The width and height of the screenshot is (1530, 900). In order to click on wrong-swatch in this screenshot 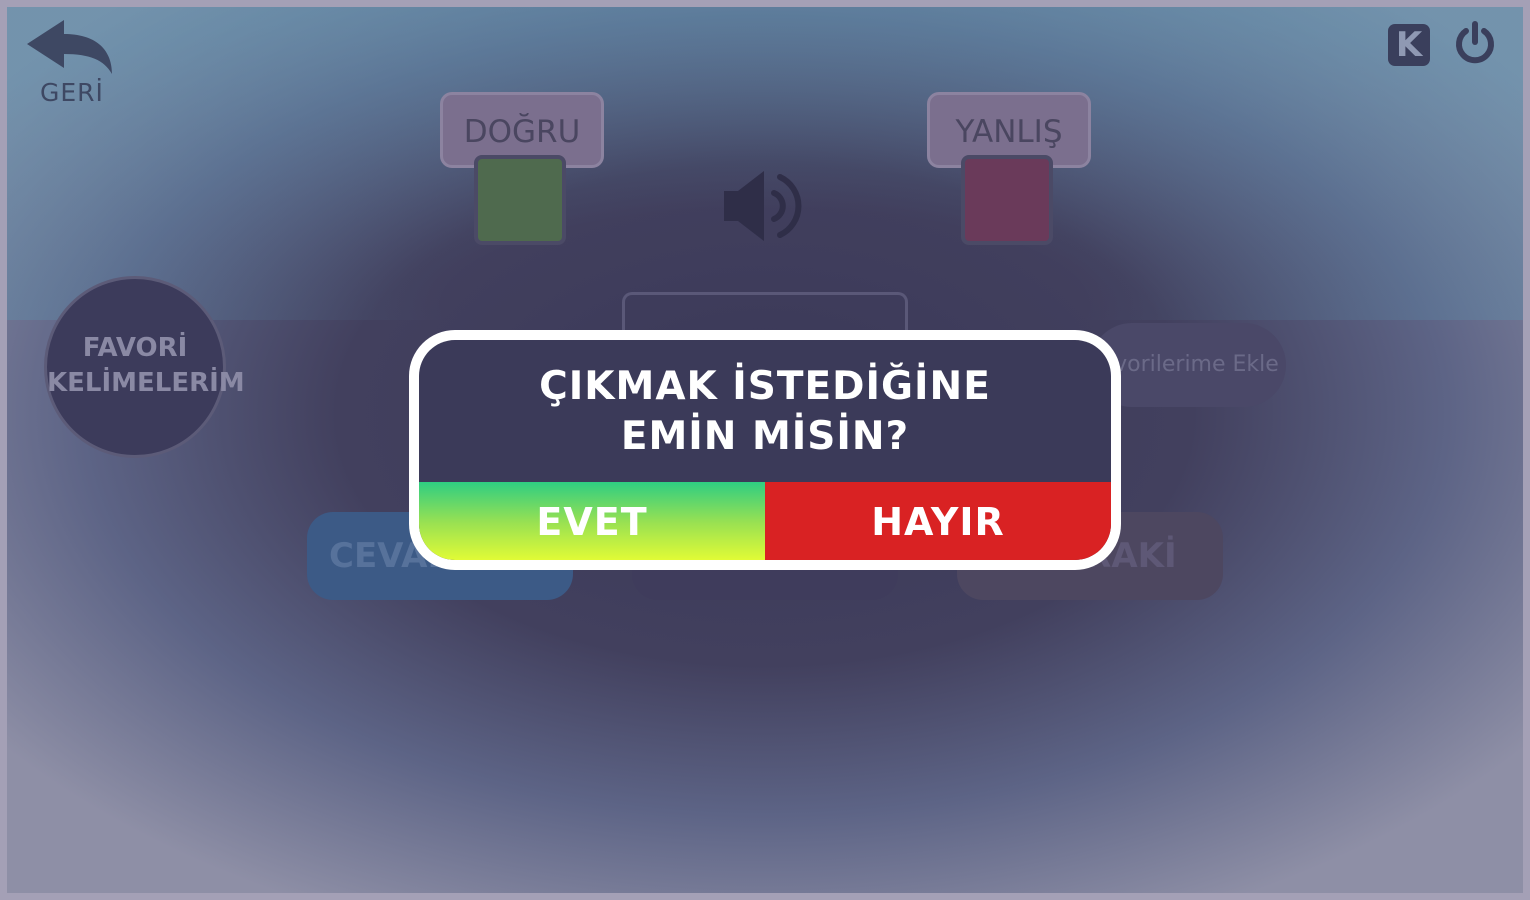, I will do `click(1007, 200)`.